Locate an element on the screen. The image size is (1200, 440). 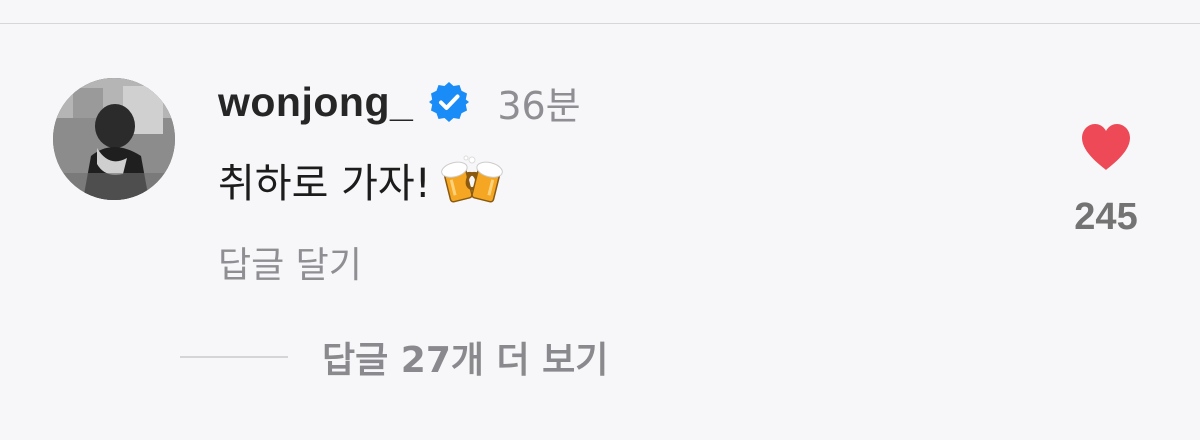
verified-badge-icon is located at coordinates (449, 102).